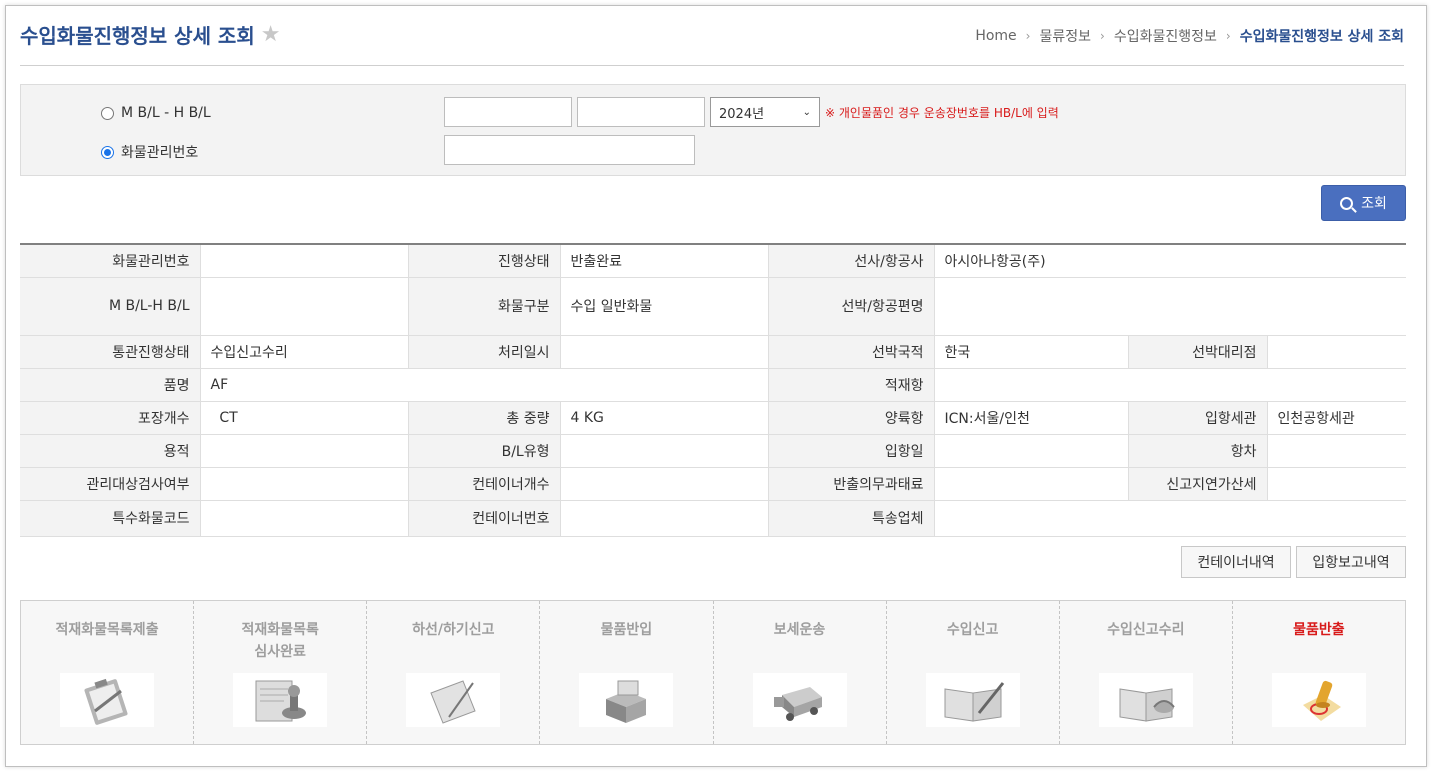  Describe the element at coordinates (713, 484) in the screenshot. I see `table-row: 관리대상검사여부 컨테이너개수 반출의무과태료 신고지연가산세` at that location.